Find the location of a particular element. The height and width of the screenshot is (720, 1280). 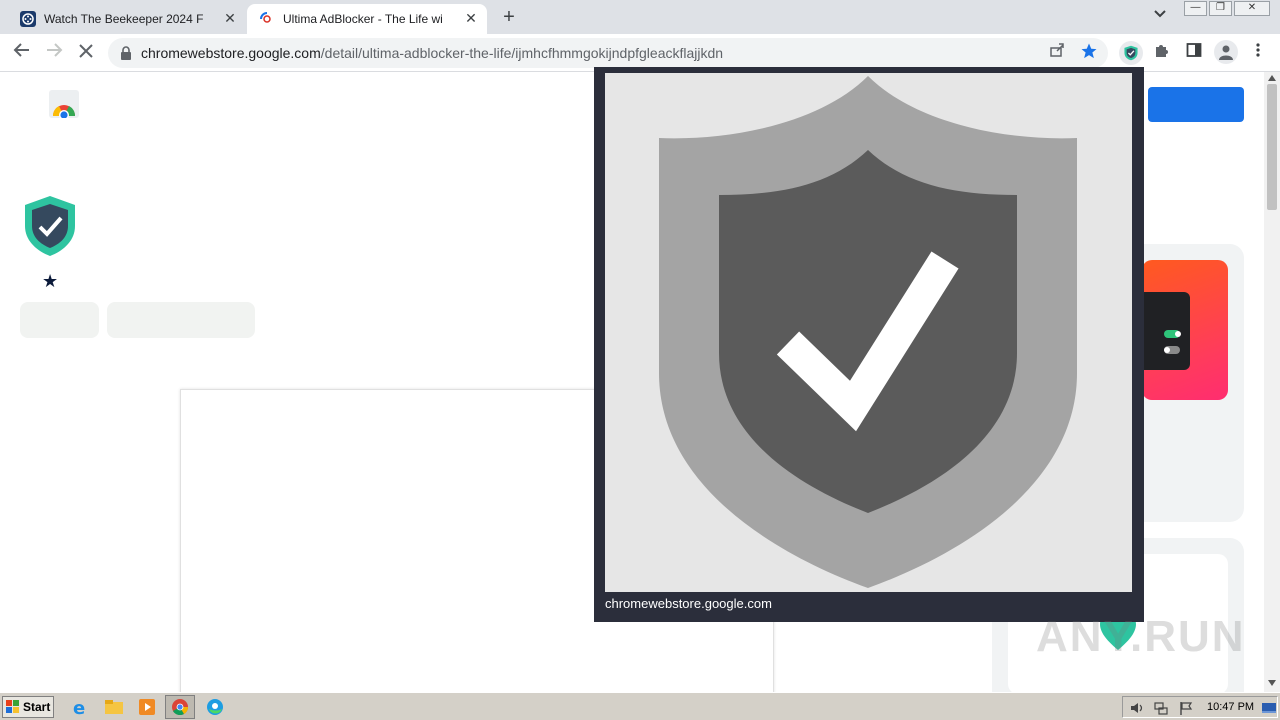

extension-logo-shield-icon is located at coordinates (50, 226).